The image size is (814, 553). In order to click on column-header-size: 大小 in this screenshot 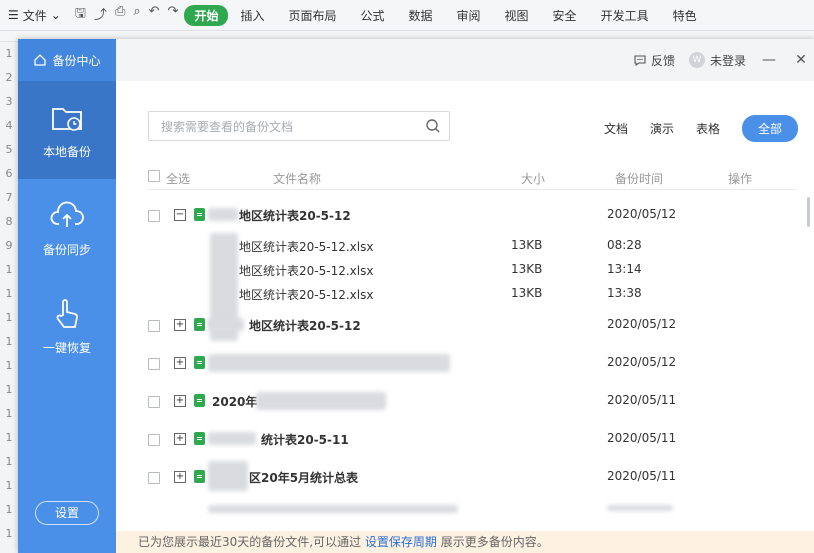, I will do `click(533, 179)`.